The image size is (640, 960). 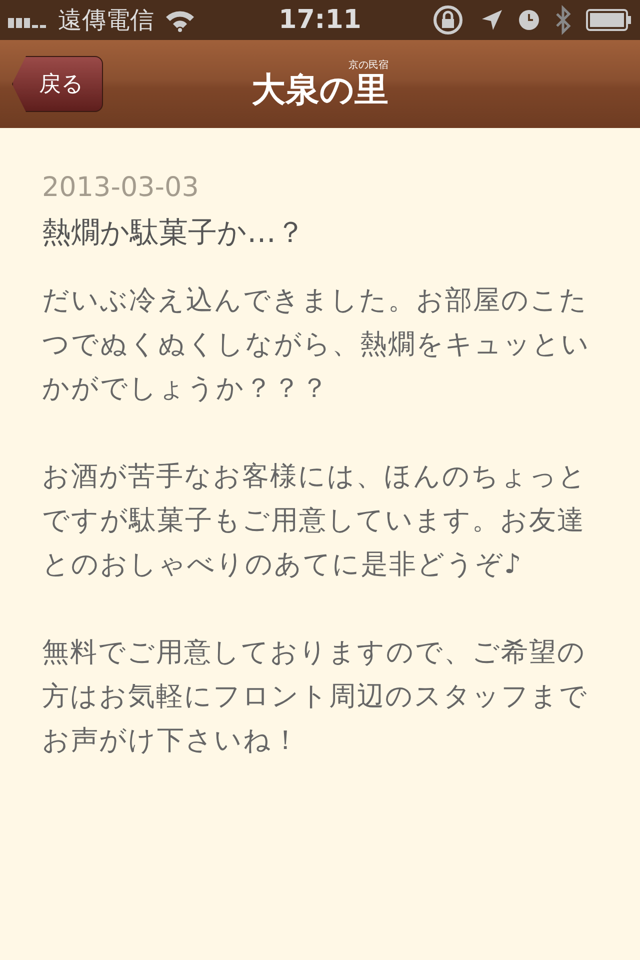 What do you see at coordinates (316, 345) in the screenshot?
I see `body-paragraph: だいぶ冷え込んできました。お部屋のこたつでぬくぬくしながら、熱燗をキュッといかがでしょうか？？？` at bounding box center [316, 345].